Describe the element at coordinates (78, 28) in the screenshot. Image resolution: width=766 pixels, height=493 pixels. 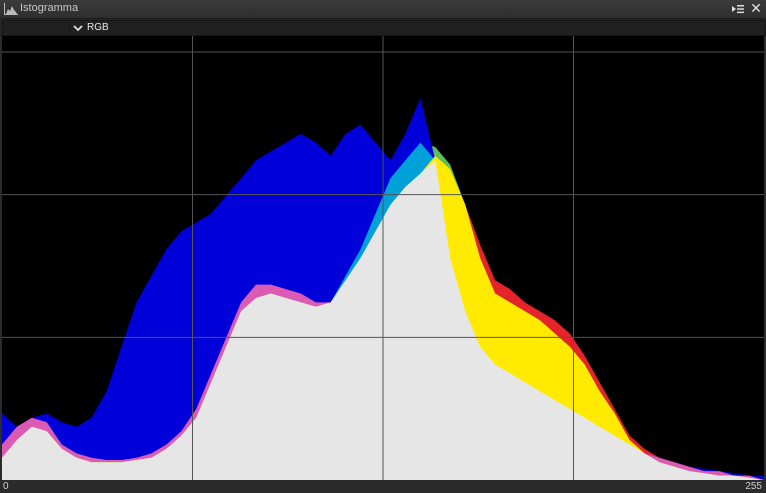
I see `chevron-down-icon` at that location.